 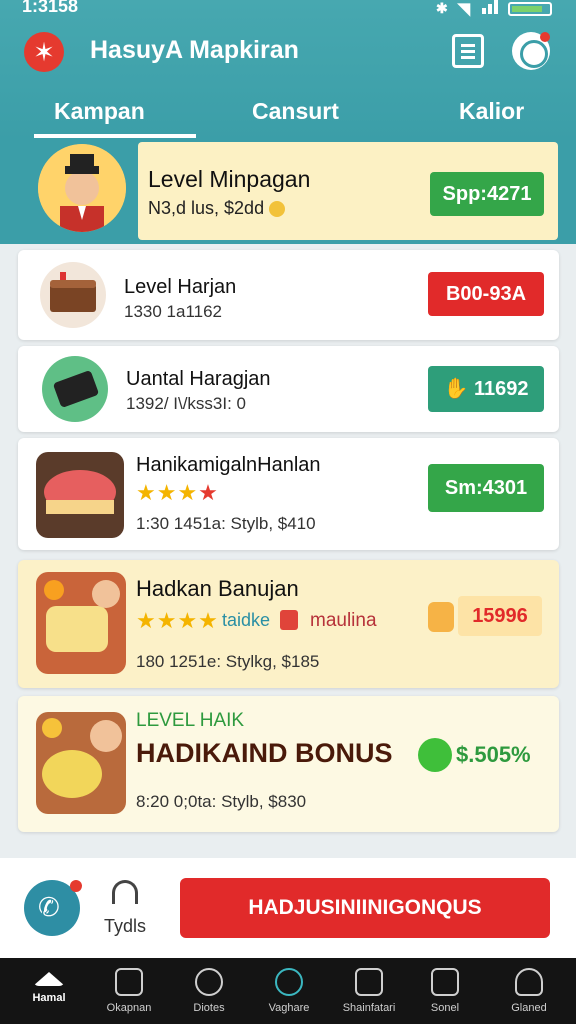 I want to click on tools-label: Tydls, so click(x=125, y=926).